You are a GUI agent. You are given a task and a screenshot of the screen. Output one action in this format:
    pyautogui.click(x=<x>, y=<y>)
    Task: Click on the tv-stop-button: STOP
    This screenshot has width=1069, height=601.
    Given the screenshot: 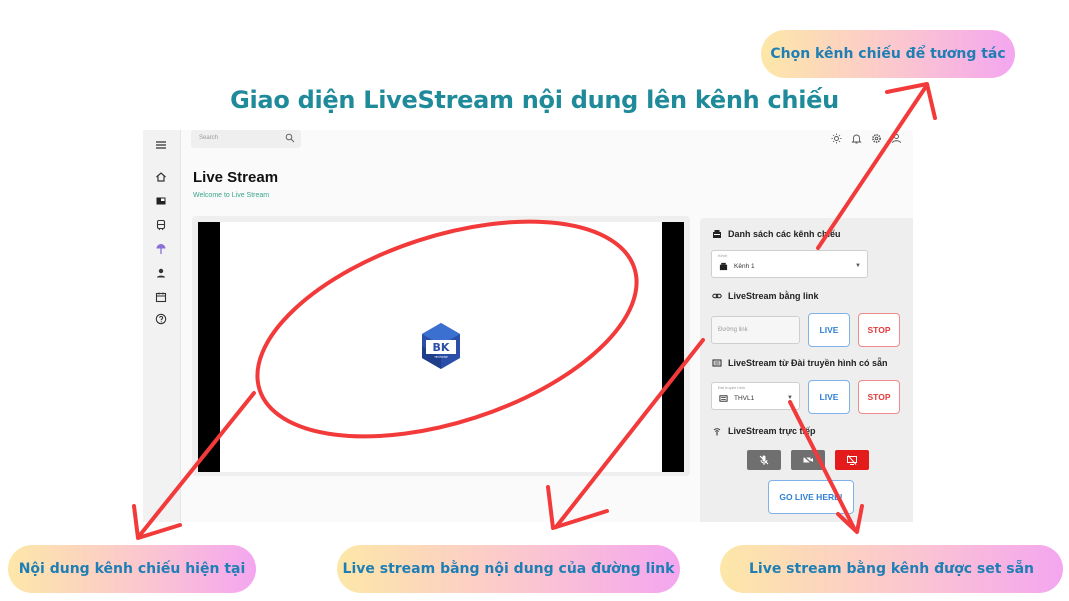 What is the action you would take?
    pyautogui.click(x=879, y=397)
    